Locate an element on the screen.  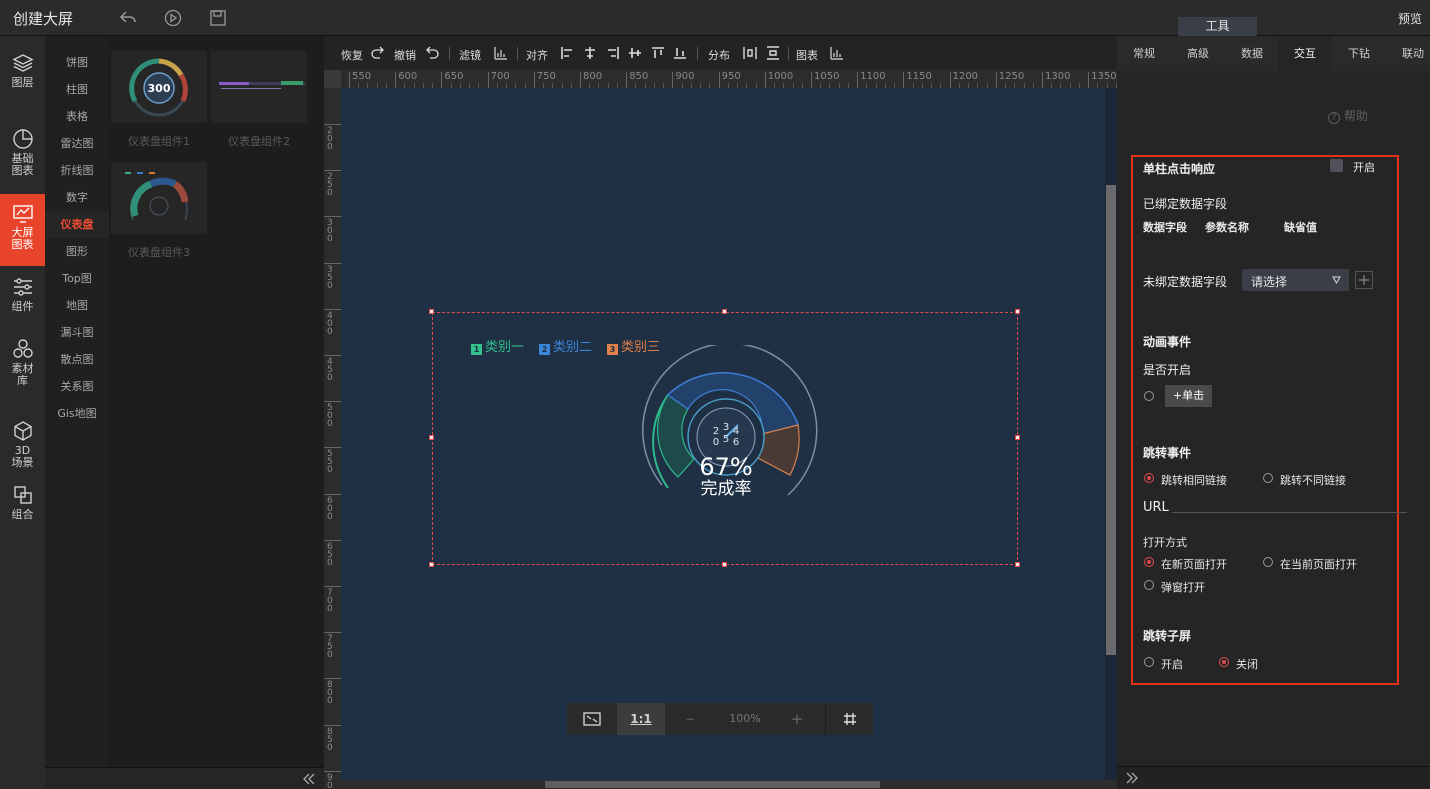
redo-label: 恢复 is located at coordinates (352, 55).